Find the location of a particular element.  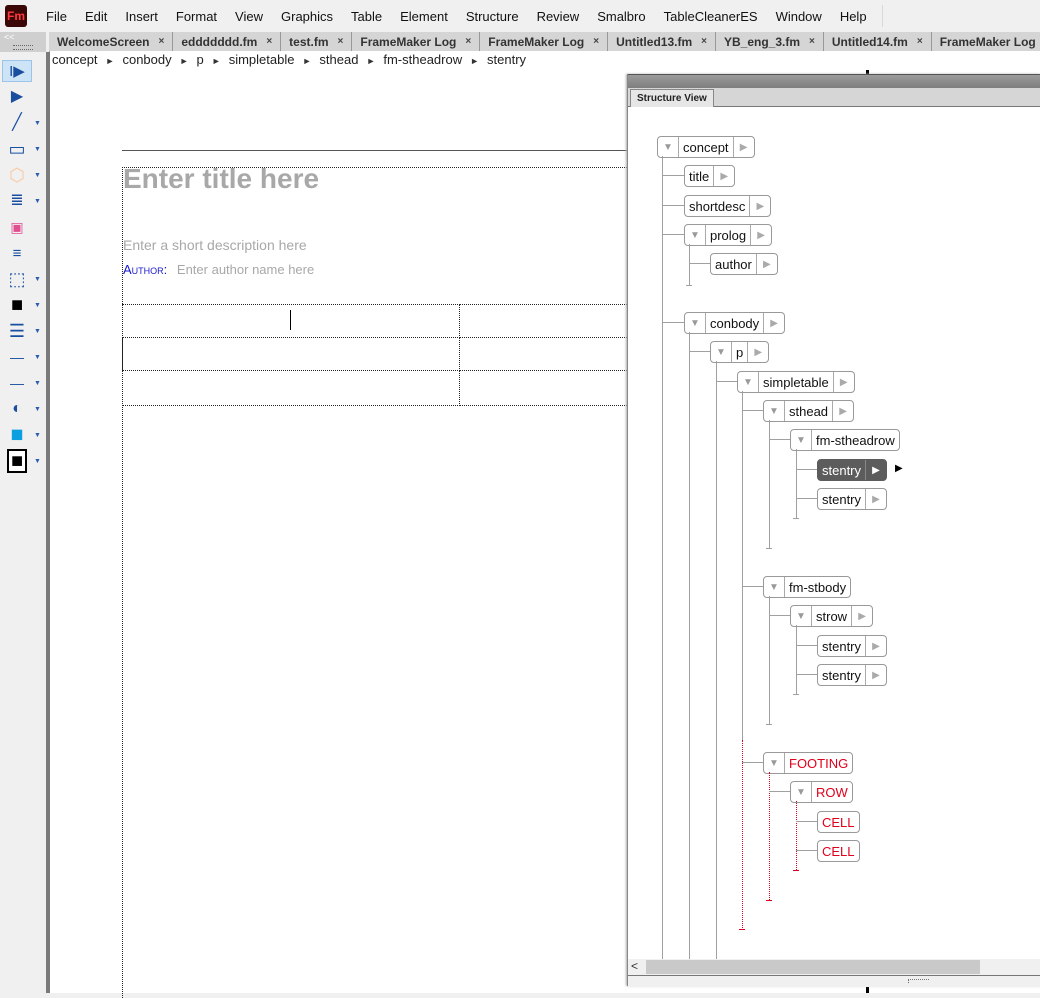

document-tab: YB_eng_3.fm × is located at coordinates (770, 41).